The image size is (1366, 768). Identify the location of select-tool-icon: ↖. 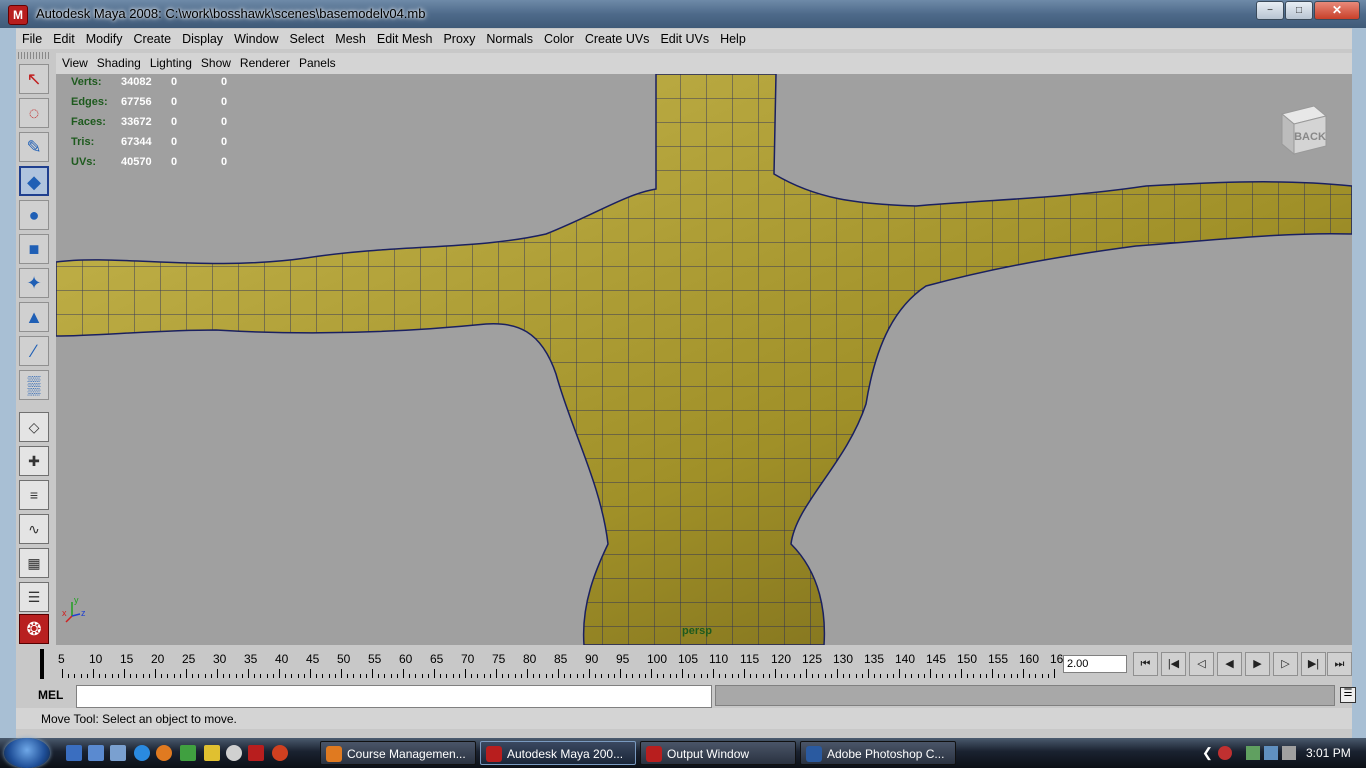
(34, 79).